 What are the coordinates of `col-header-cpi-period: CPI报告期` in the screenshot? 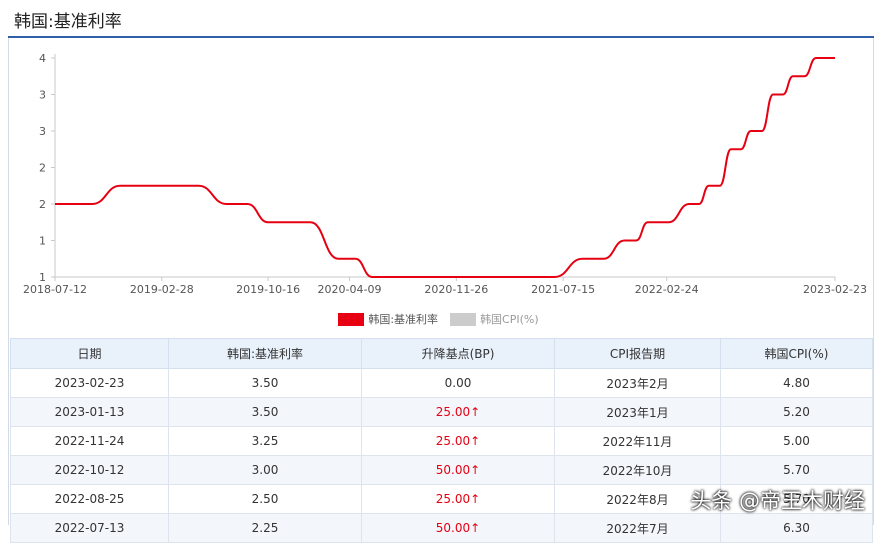 It's located at (637, 353).